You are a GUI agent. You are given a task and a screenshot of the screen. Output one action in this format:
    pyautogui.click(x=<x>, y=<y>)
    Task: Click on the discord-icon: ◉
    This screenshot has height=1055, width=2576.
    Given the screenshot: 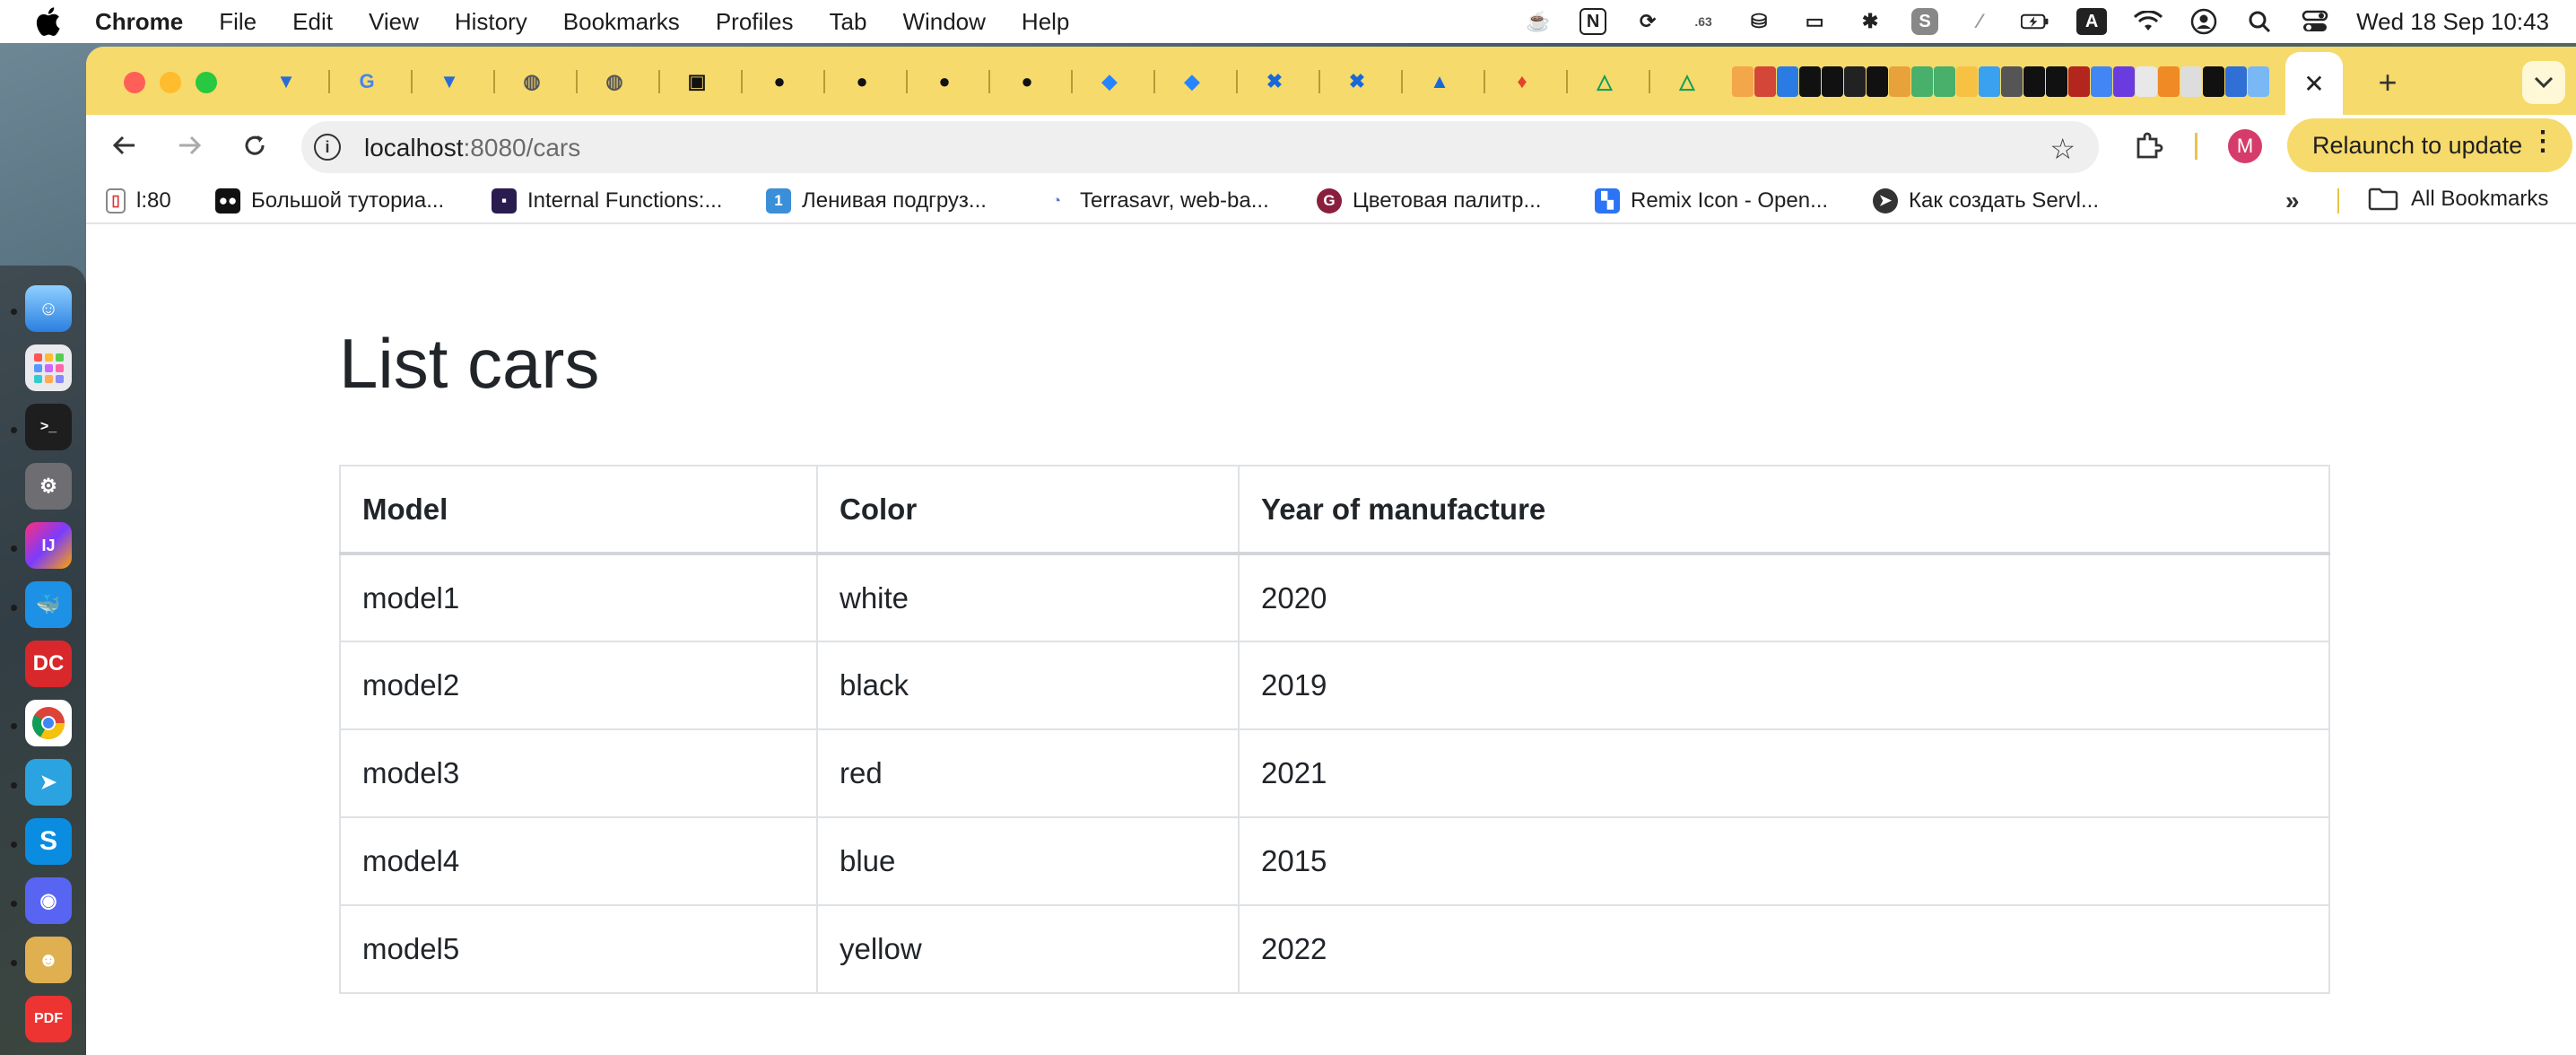 What is the action you would take?
    pyautogui.click(x=48, y=900)
    